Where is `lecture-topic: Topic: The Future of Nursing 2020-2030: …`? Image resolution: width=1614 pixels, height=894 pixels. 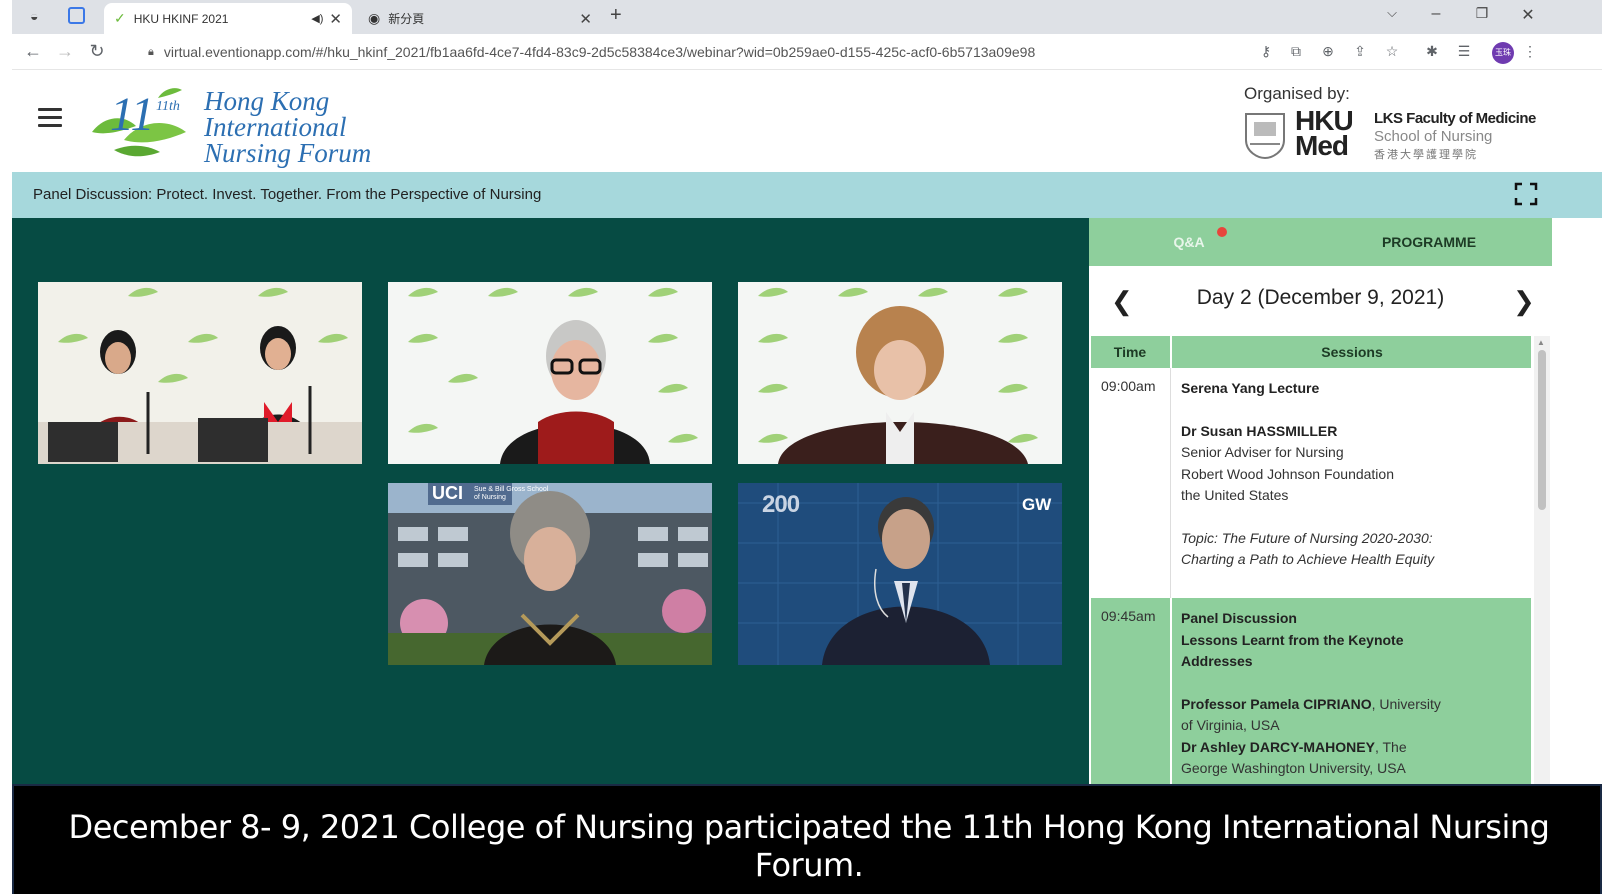
lecture-topic: Topic: The Future of Nursing 2020-2030: … is located at coordinates (1308, 548).